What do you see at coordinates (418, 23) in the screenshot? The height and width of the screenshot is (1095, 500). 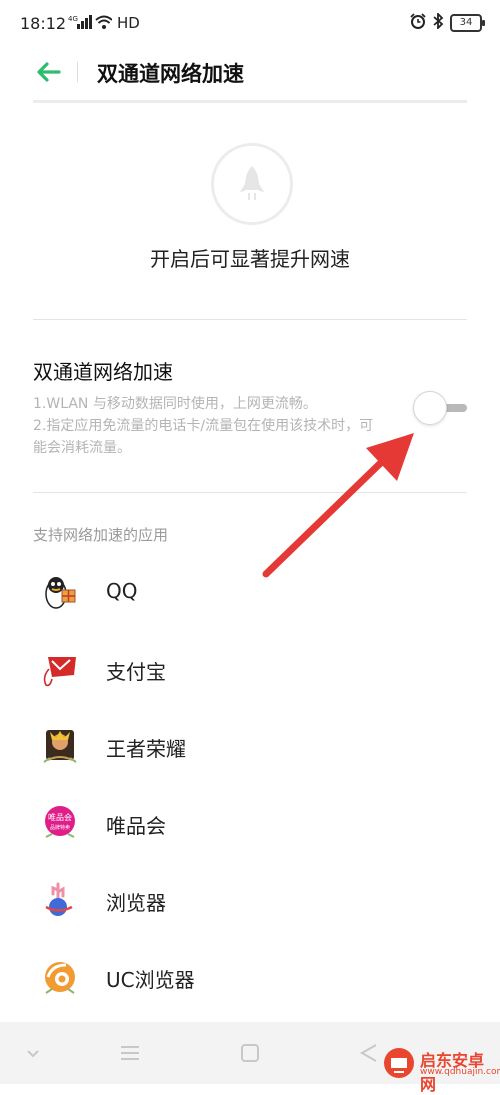 I see `alarm-icon` at bounding box center [418, 23].